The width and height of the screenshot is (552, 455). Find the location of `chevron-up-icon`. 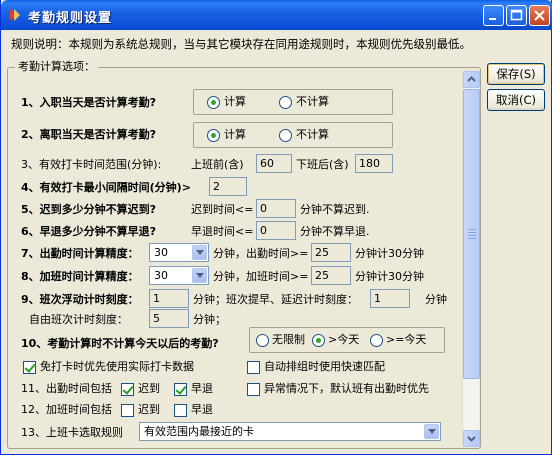

chevron-up-icon is located at coordinates (471, 79).